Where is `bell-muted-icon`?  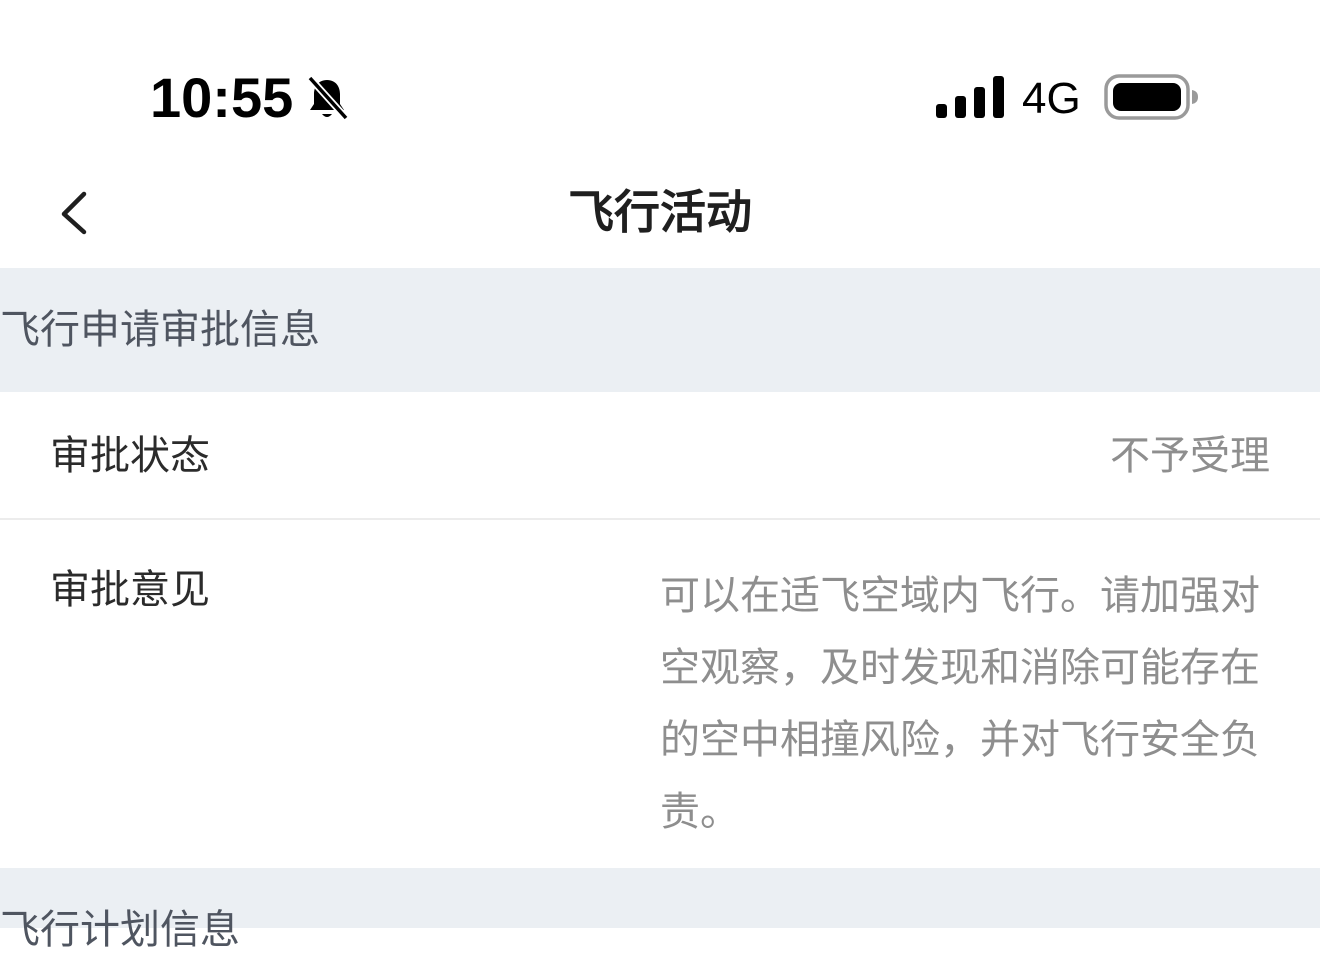
bell-muted-icon is located at coordinates (328, 98).